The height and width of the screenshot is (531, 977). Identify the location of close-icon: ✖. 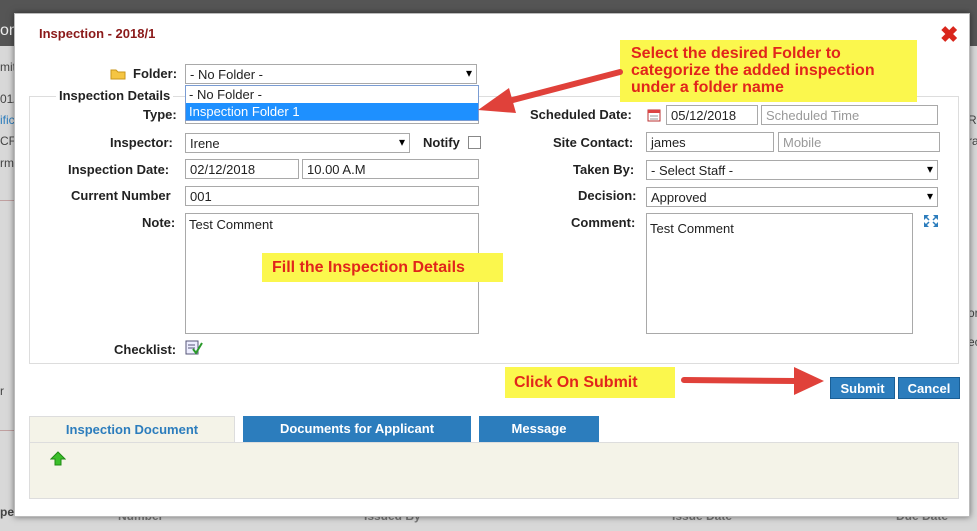
(949, 35).